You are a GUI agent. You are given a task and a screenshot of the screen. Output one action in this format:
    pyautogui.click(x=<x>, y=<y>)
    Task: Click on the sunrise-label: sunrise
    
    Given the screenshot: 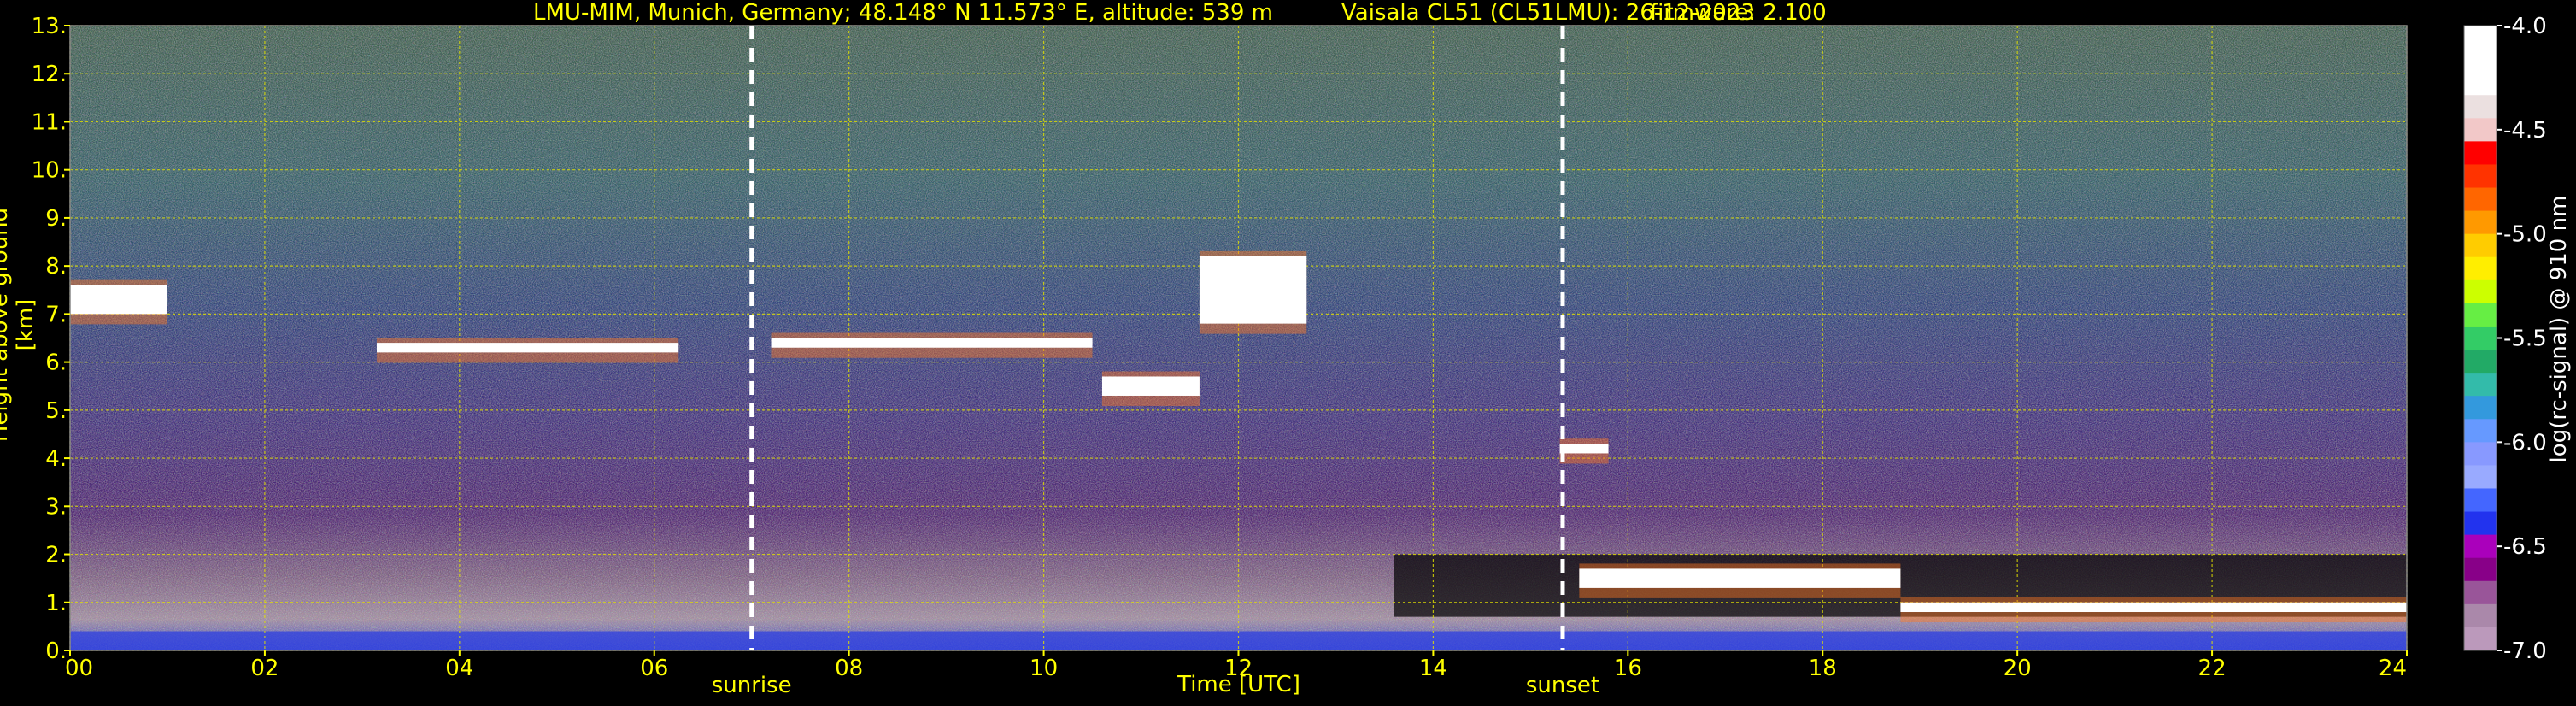 What is the action you would take?
    pyautogui.click(x=752, y=685)
    